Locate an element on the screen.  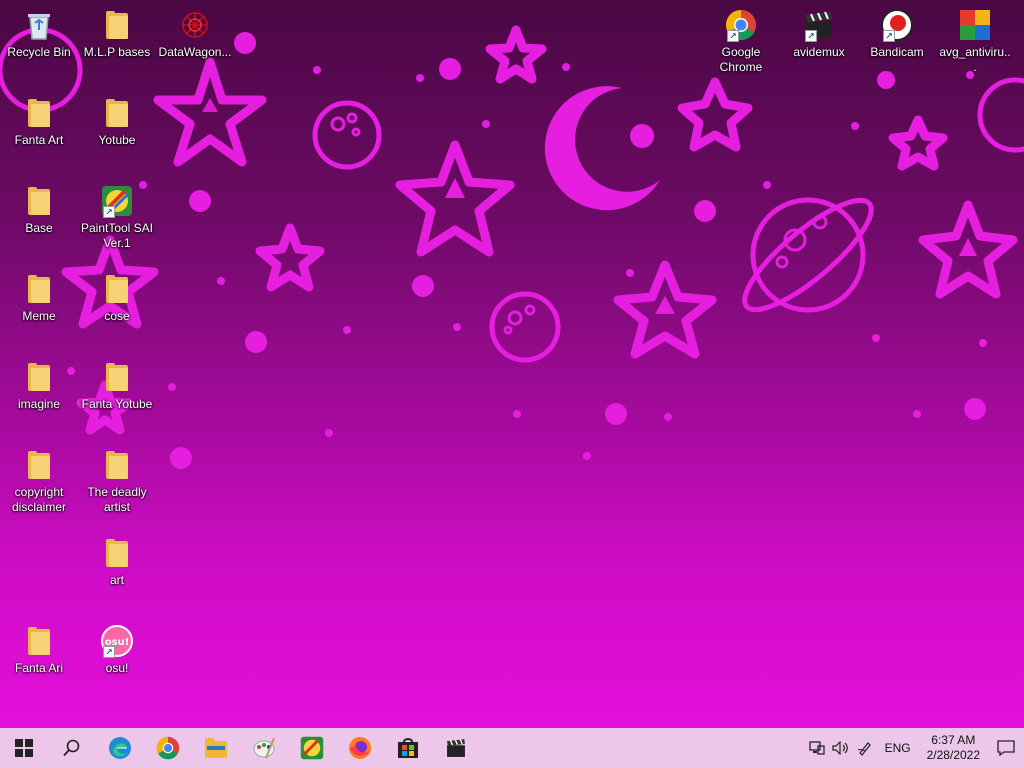
file-explorer-icon is located at coordinates (216, 748).